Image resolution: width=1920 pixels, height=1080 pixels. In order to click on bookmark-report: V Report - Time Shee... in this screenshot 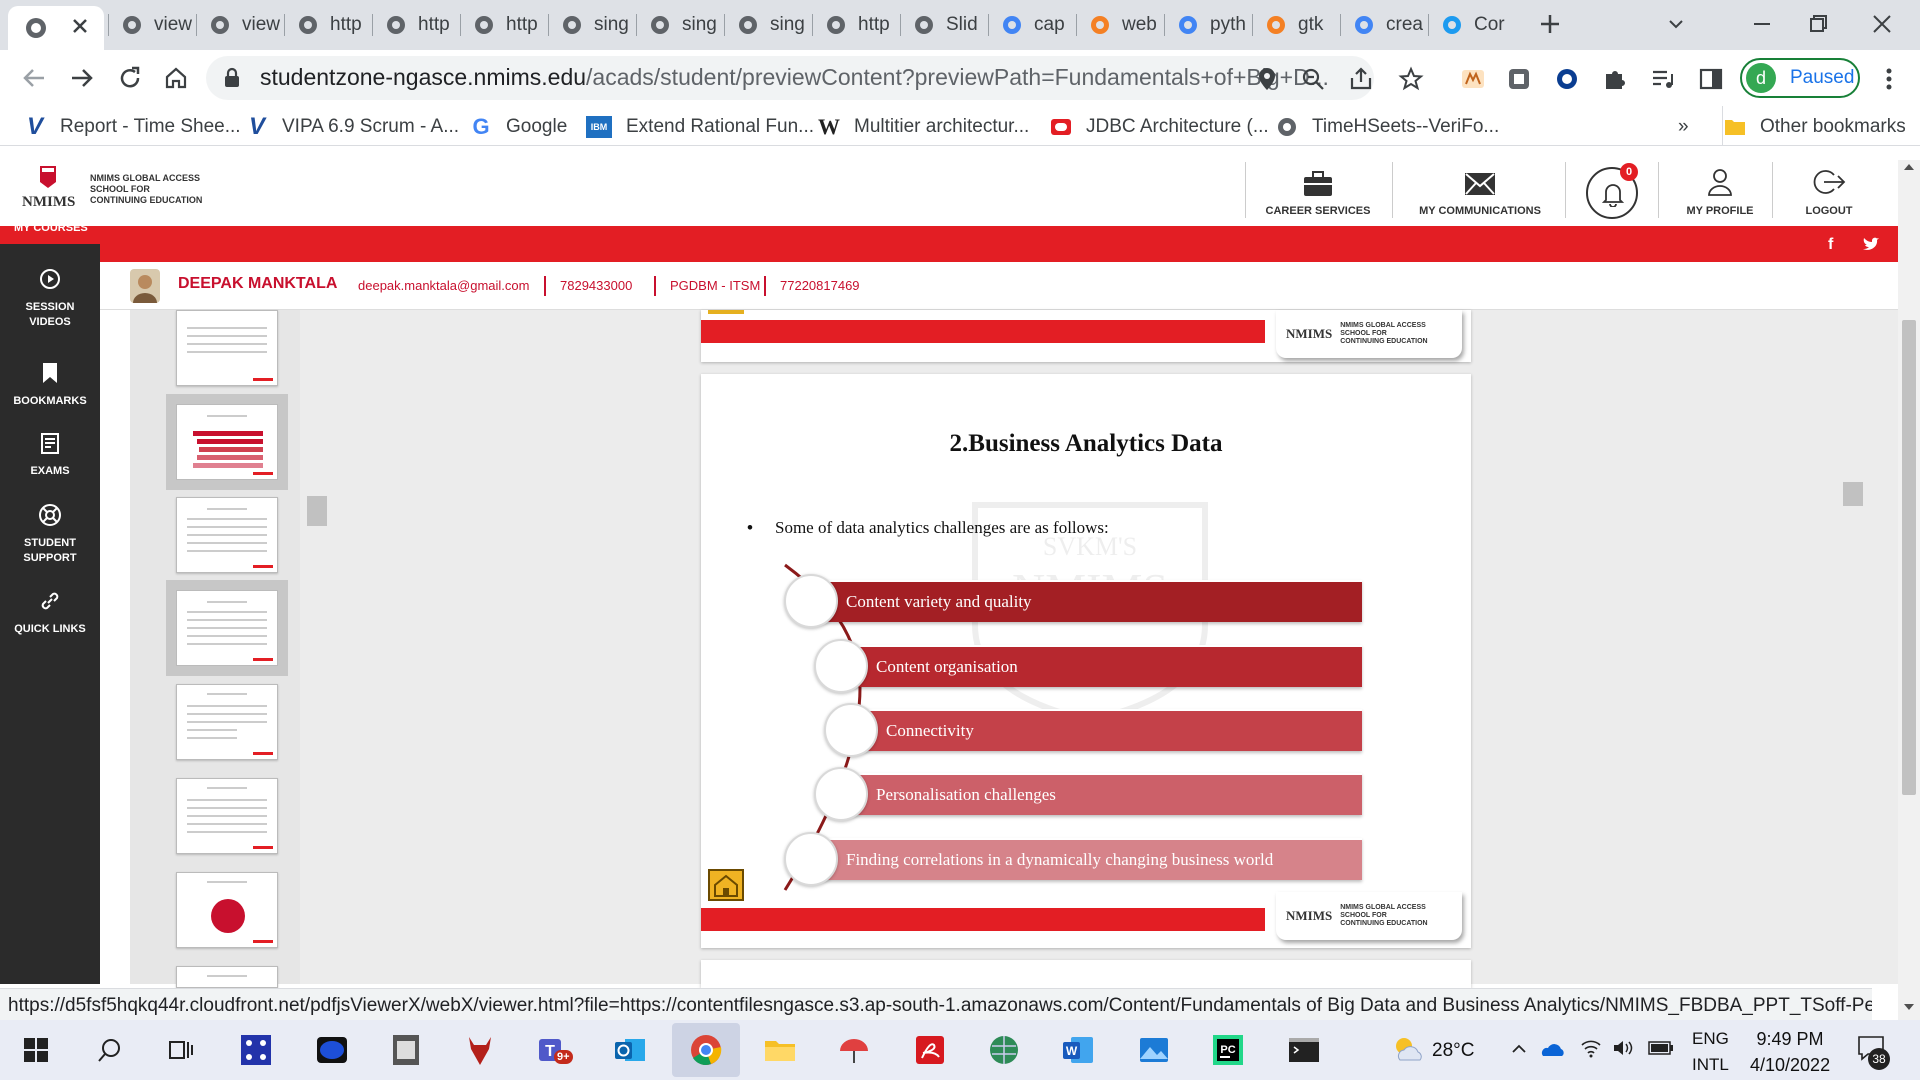, I will do `click(132, 126)`.